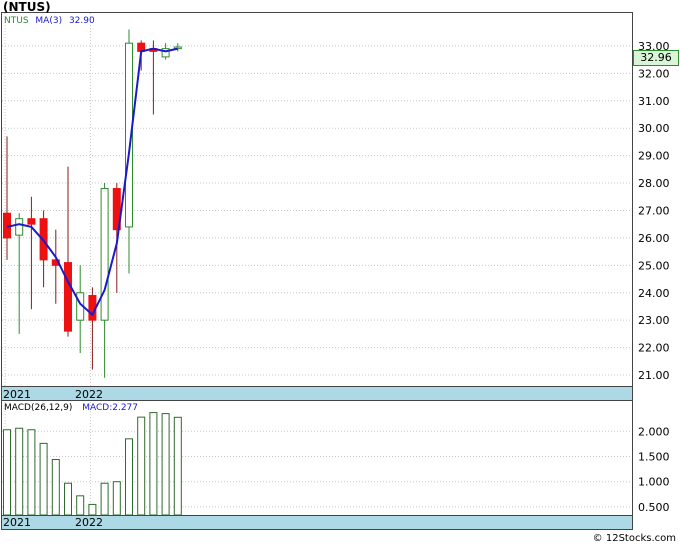 This screenshot has height=546, width=680. Describe the element at coordinates (654, 265) in the screenshot. I see `price-tick-label: 25.00` at that location.